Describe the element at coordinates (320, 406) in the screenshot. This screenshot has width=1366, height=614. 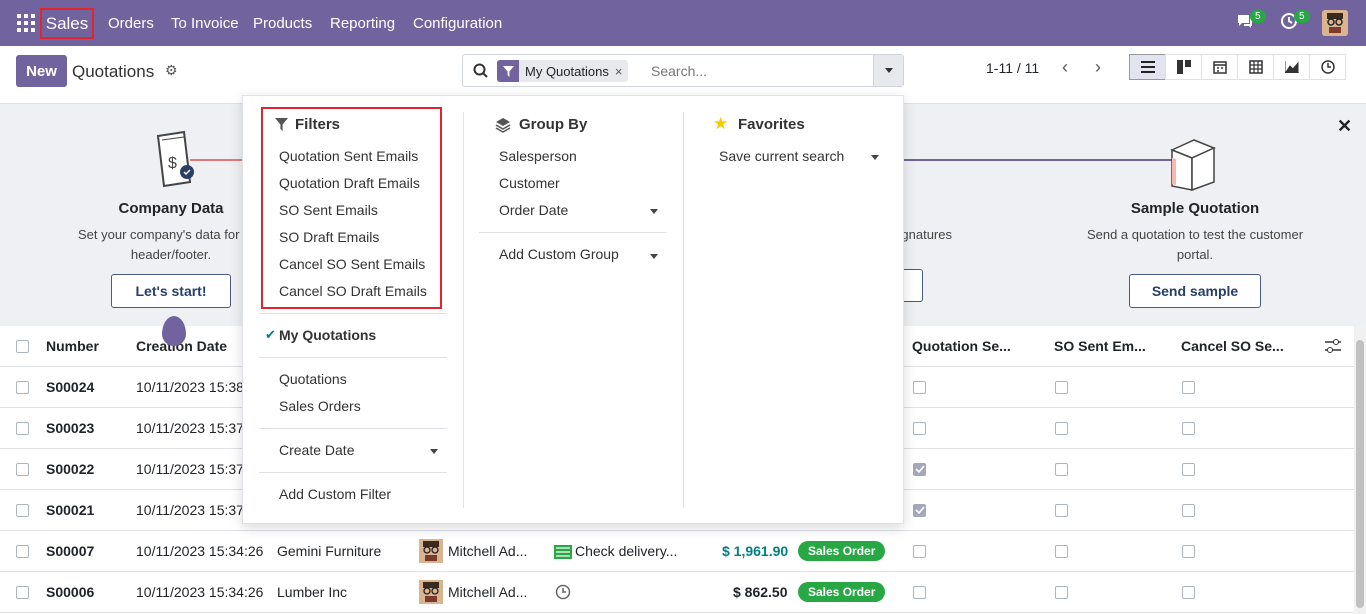
I see `filter-sales-orders: Sales Orders` at that location.